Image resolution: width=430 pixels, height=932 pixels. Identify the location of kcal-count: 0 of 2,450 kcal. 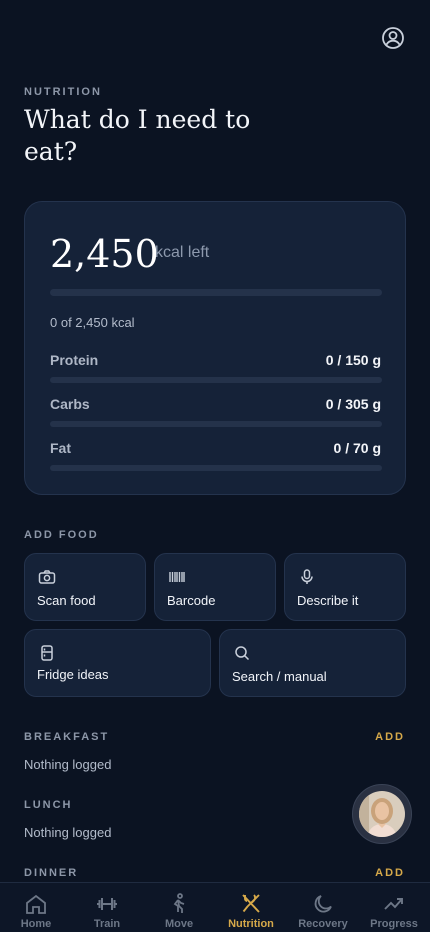
(92, 322).